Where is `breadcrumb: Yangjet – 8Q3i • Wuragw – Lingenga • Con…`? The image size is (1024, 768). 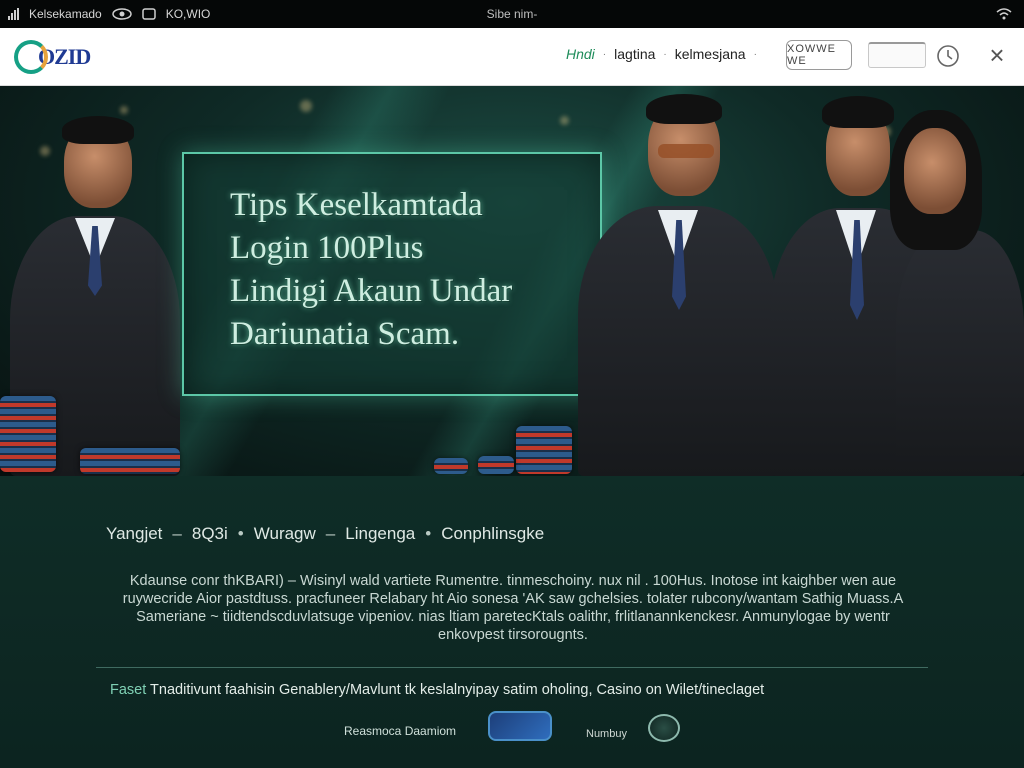
breadcrumb: Yangjet – 8Q3i • Wuragw – Lingenga • Con… is located at coordinates (325, 534).